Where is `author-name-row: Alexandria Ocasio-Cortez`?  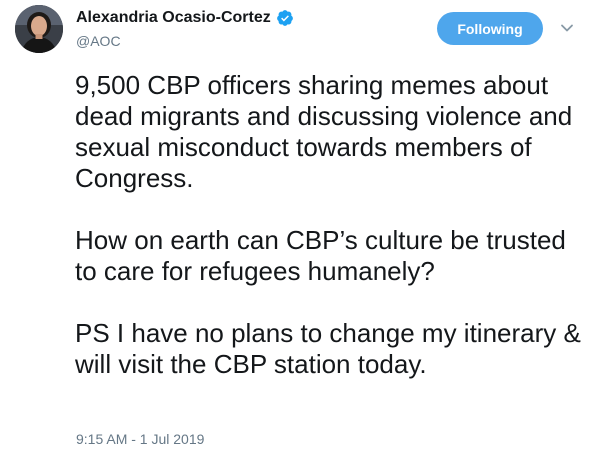 author-name-row: Alexandria Ocasio-Cortez is located at coordinates (185, 18).